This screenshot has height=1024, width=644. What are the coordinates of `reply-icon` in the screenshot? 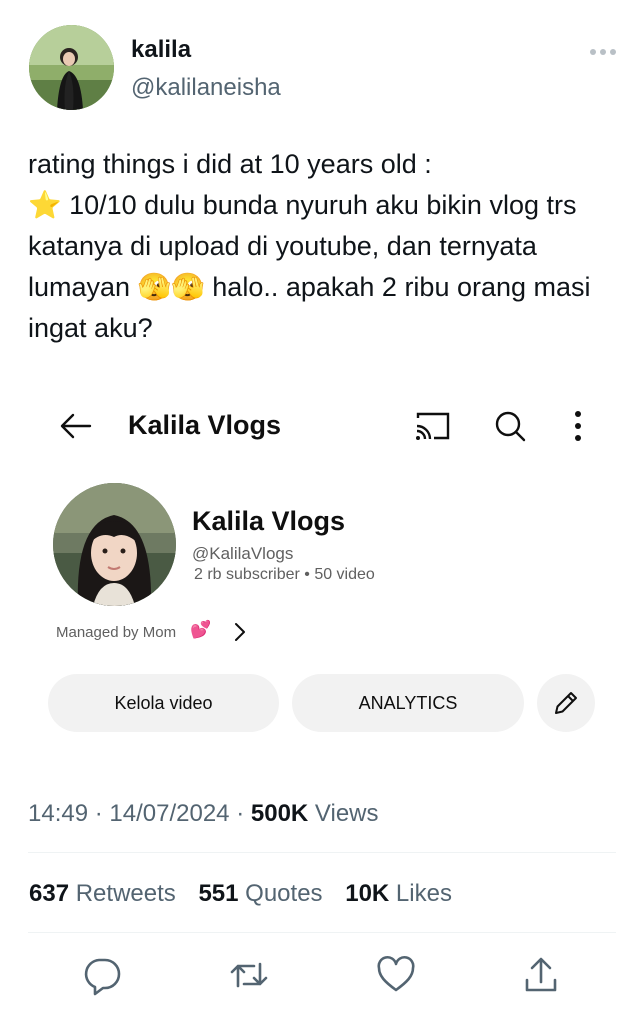 It's located at (102, 975).